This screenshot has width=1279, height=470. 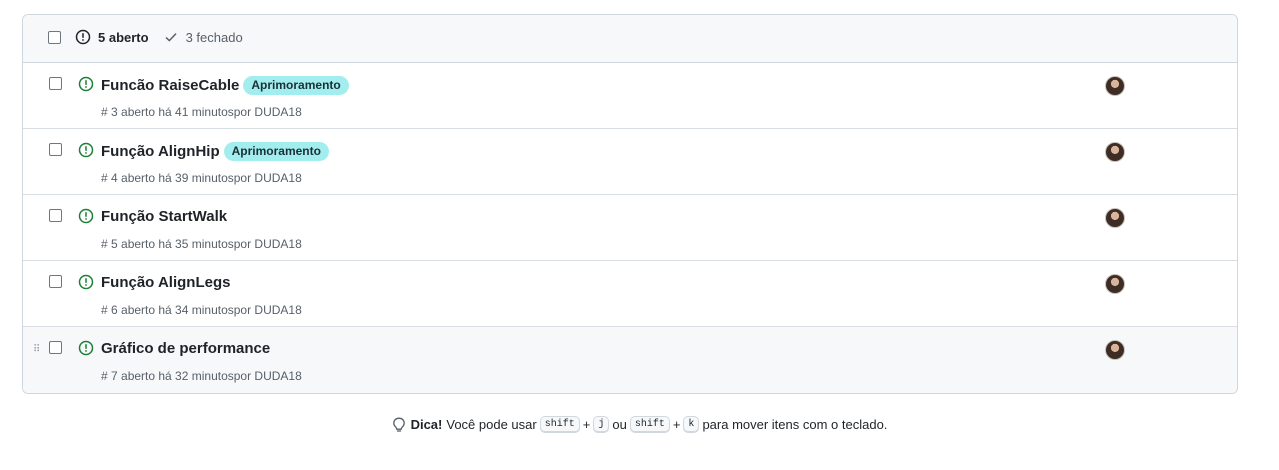 I want to click on tip-bold: Dica!, so click(x=426, y=424).